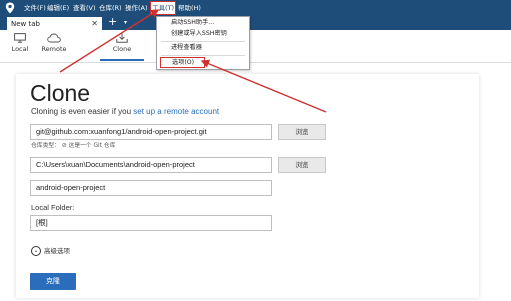 This screenshot has width=511, height=301. I want to click on tab-label: New tab, so click(25, 24).